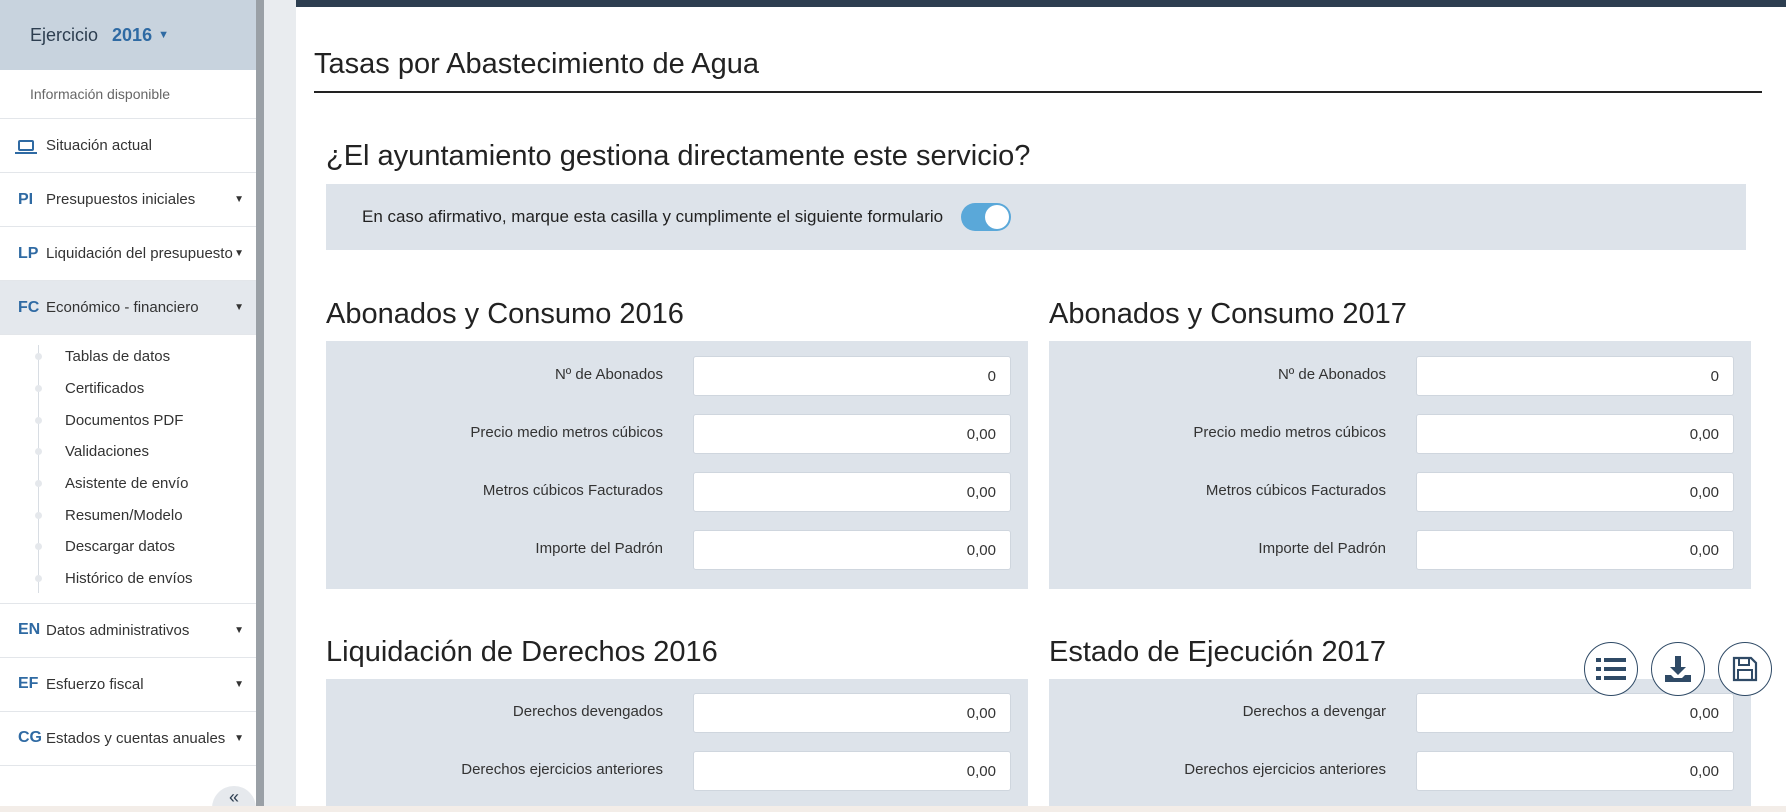  Describe the element at coordinates (128, 515) in the screenshot. I see `submenu-item: Resumen/Modelo` at that location.